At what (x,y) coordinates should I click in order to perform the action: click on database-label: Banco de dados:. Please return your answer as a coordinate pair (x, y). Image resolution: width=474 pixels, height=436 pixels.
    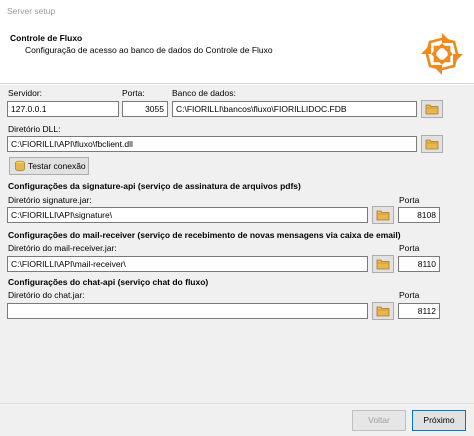
    Looking at the image, I should click on (204, 93).